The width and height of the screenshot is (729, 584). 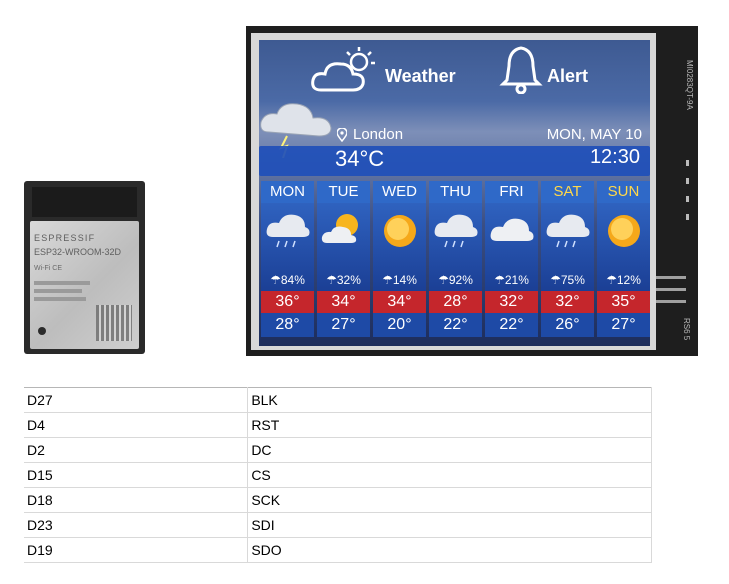 What do you see at coordinates (343, 192) in the screenshot?
I see `day-name: TUE` at bounding box center [343, 192].